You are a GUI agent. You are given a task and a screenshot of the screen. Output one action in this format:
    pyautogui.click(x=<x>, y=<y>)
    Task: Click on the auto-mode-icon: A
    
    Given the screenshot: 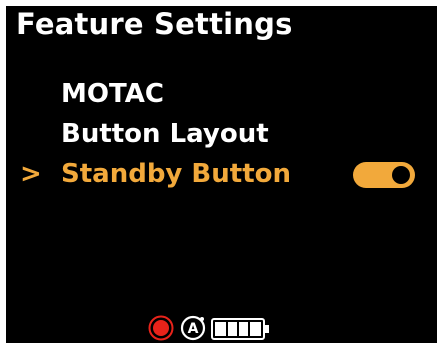 What is the action you would take?
    pyautogui.click(x=193, y=328)
    